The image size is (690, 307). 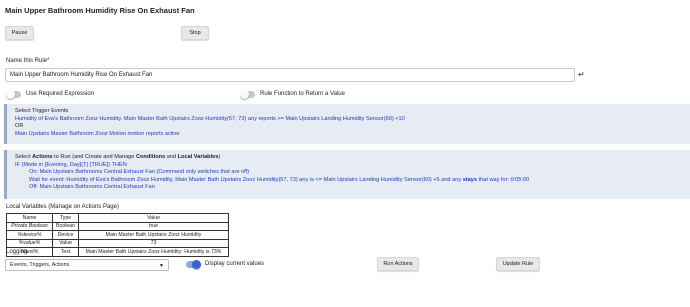 What do you see at coordinates (195, 33) in the screenshot?
I see `stop-button: Stop` at bounding box center [195, 33].